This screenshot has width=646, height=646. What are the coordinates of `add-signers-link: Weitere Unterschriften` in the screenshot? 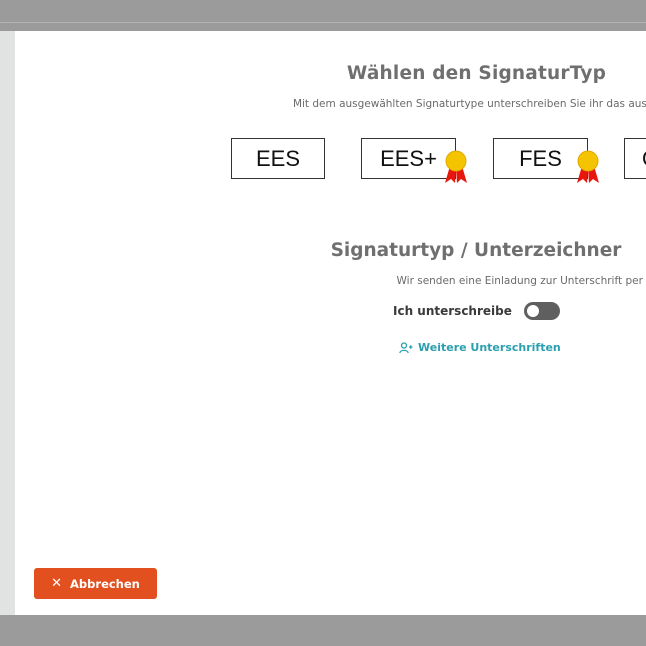 It's located at (480, 347).